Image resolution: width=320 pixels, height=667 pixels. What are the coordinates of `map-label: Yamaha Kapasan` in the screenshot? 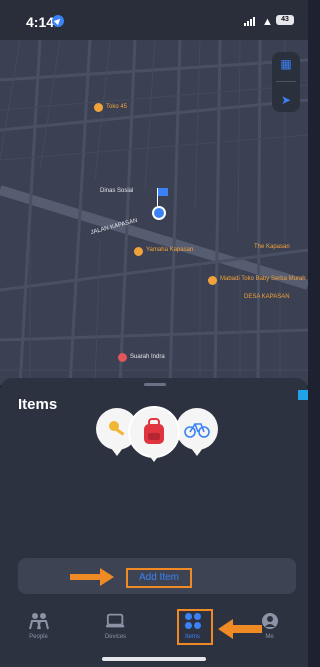 It's located at (170, 250).